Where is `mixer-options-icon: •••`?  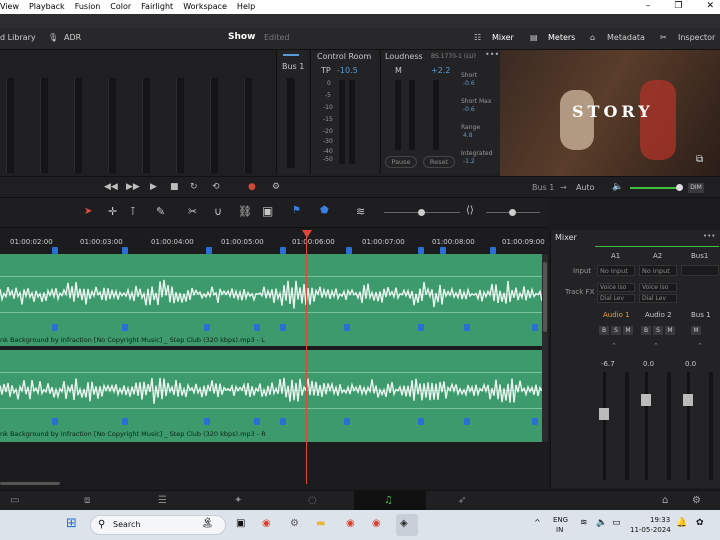 mixer-options-icon: ••• is located at coordinates (709, 236).